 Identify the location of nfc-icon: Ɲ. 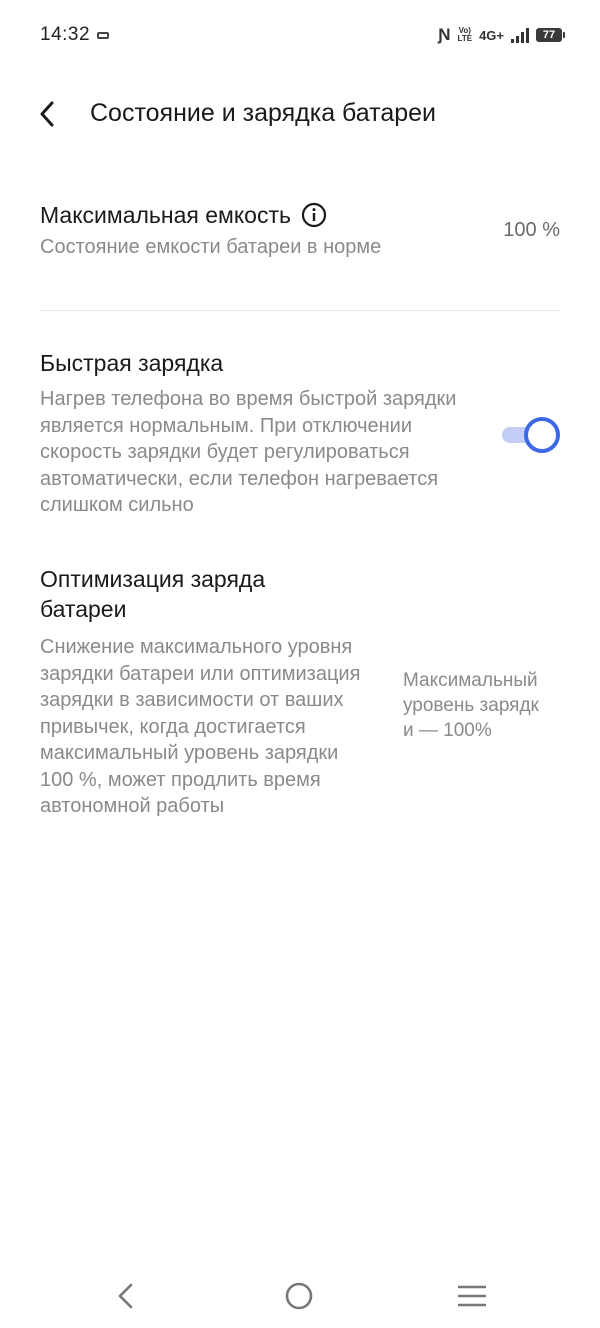
(444, 34).